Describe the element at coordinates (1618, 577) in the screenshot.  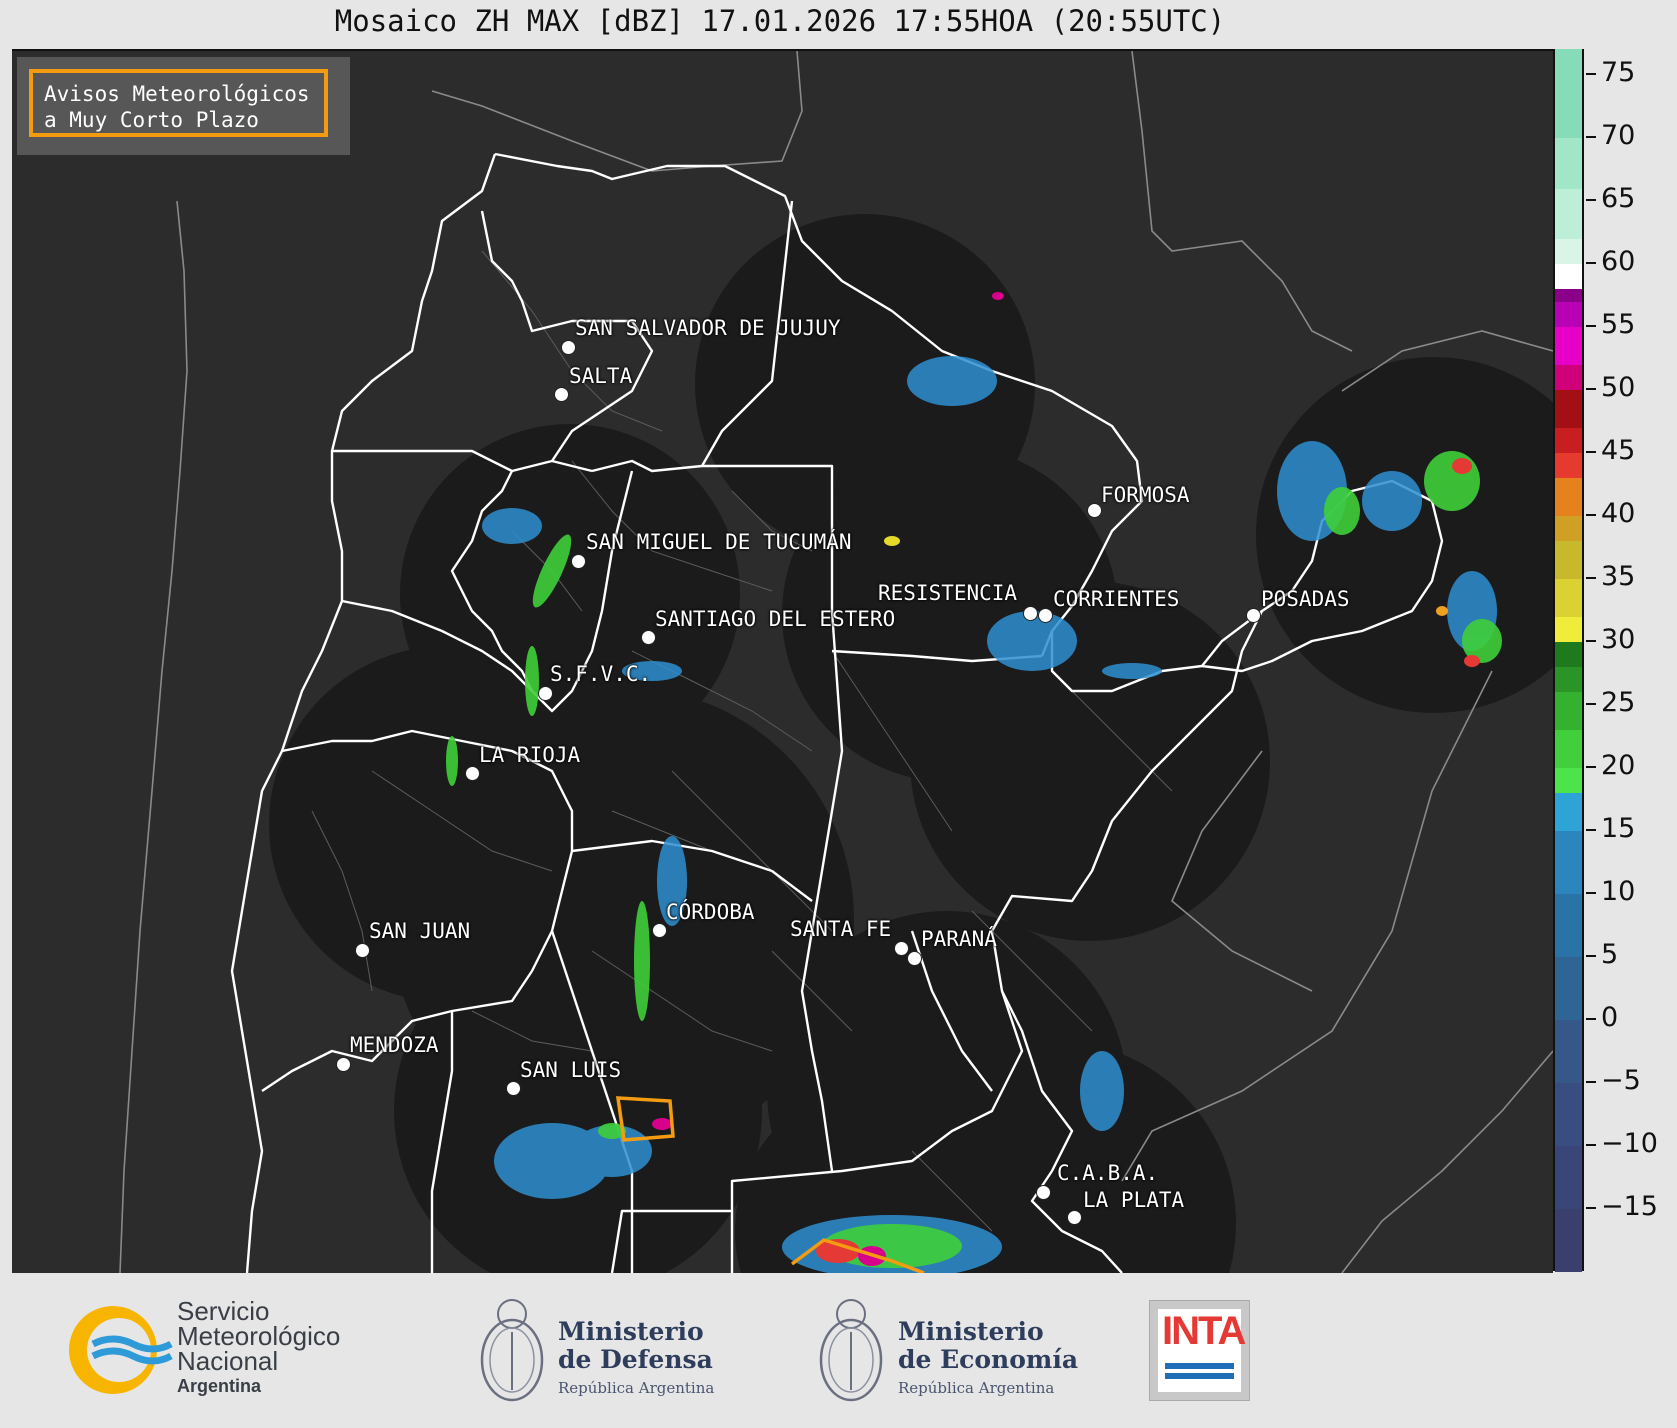
I see `colorbar-tick-label: 35` at that location.